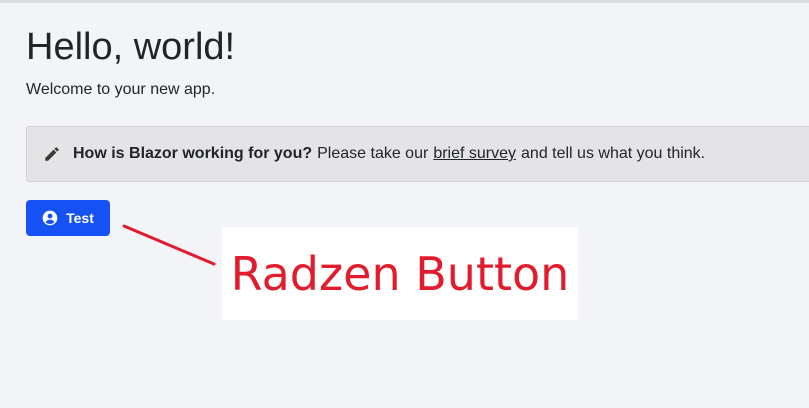  Describe the element at coordinates (613, 153) in the screenshot. I see `survey-text-after: and tell us what you think.` at that location.